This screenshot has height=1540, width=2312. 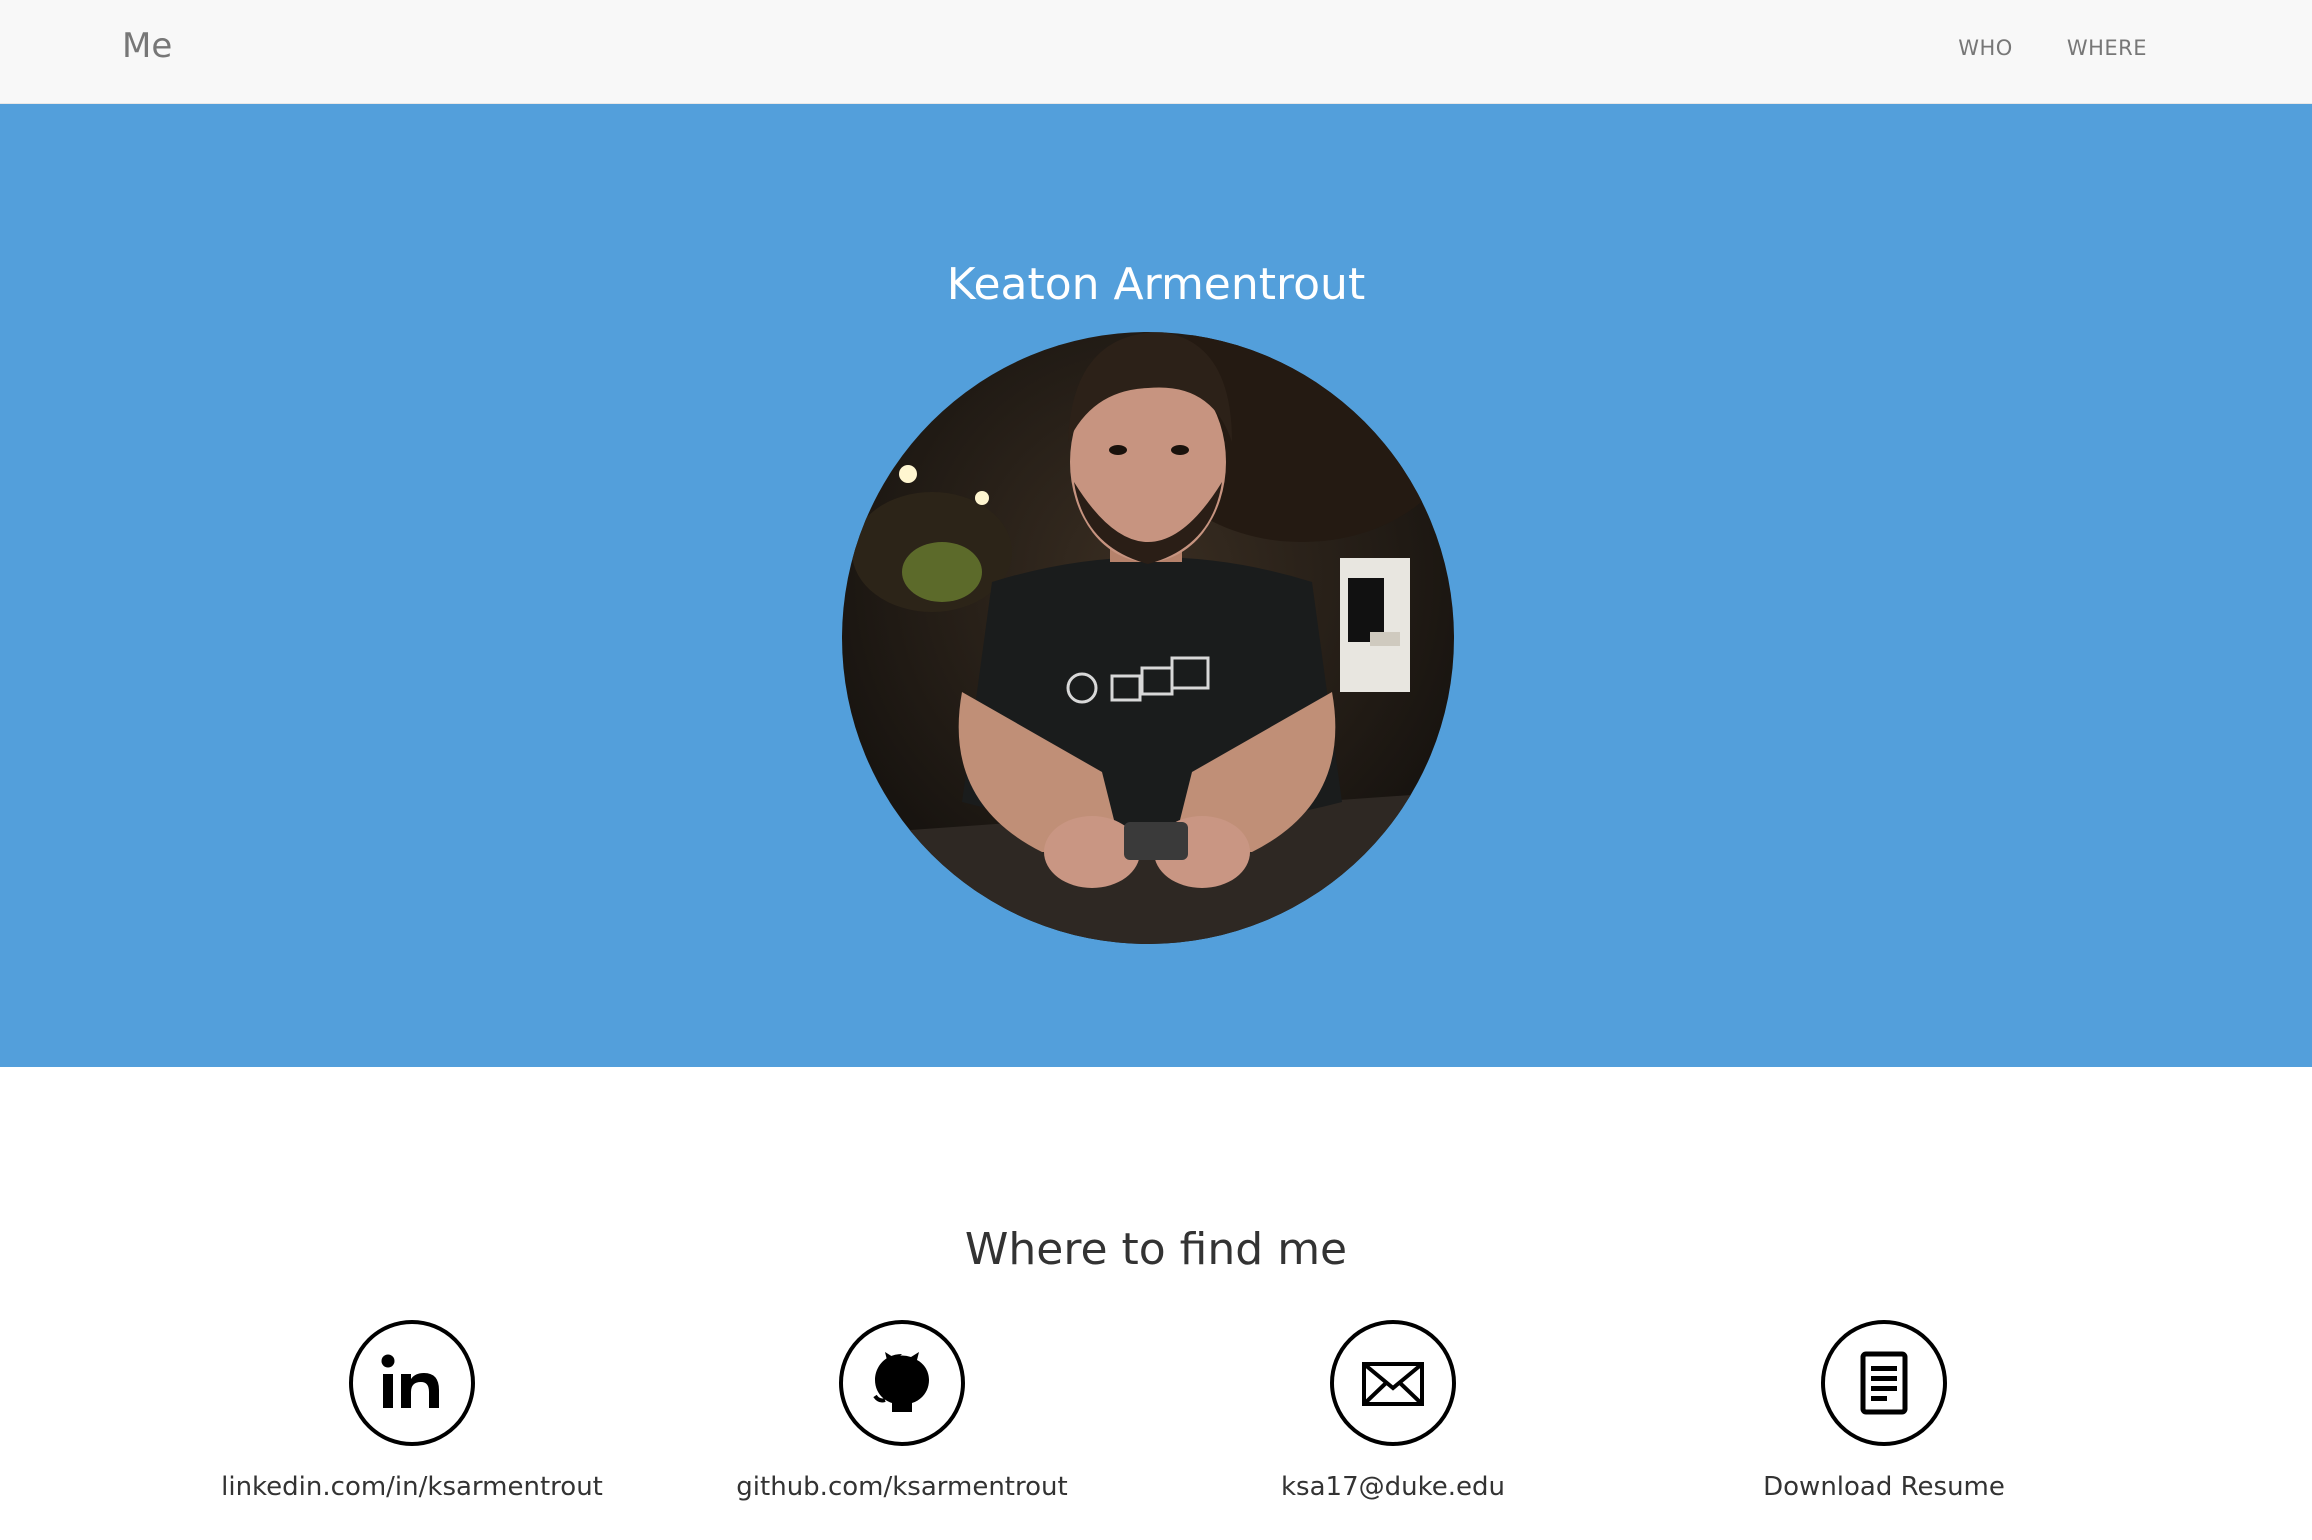 I want to click on contact-email: ksa17@duke.edu, so click(x=1393, y=1411).